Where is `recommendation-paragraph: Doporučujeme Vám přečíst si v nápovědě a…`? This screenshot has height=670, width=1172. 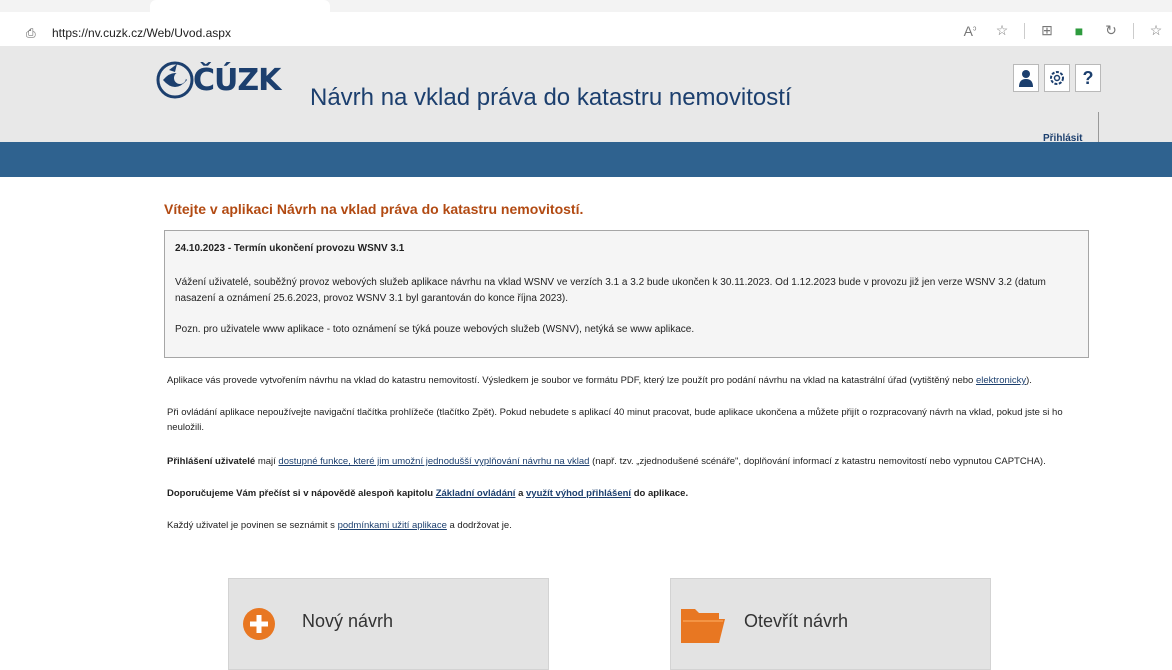
recommendation-paragraph: Doporučujeme Vám přečíst si v nápovědě a… is located at coordinates (627, 493).